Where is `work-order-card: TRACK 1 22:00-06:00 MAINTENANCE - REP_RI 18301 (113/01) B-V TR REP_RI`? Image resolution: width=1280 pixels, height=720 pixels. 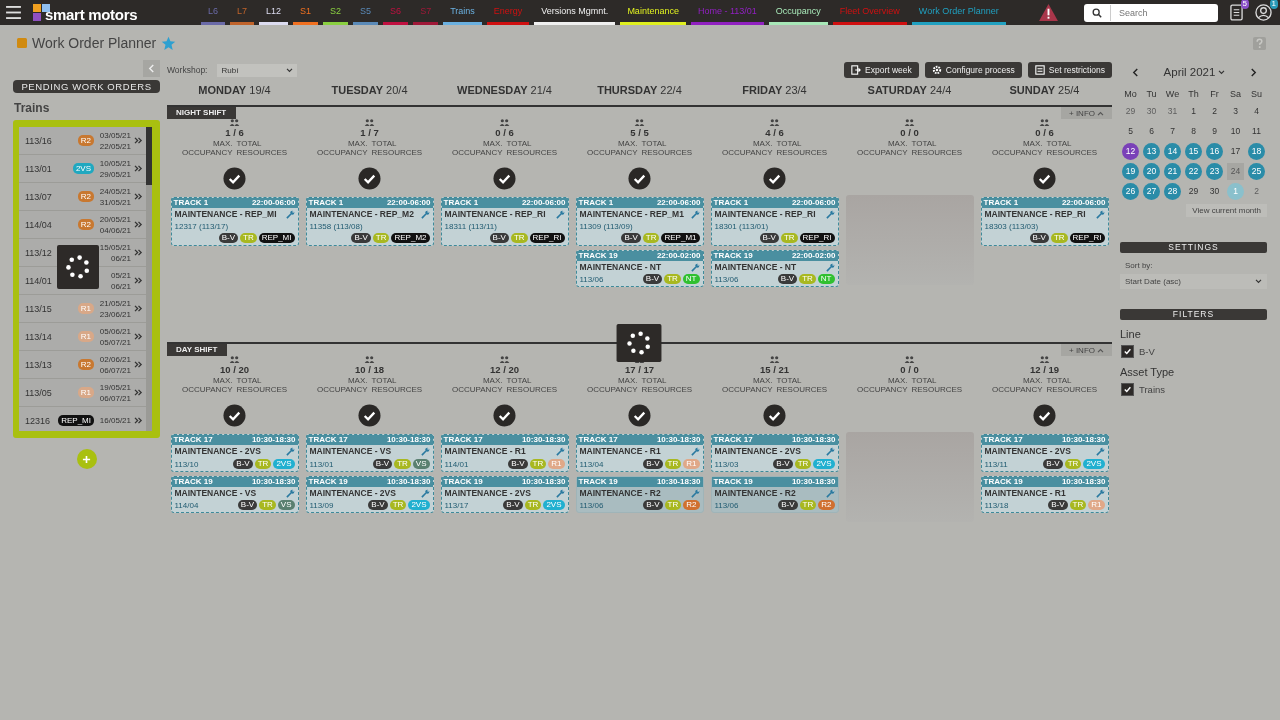 work-order-card: TRACK 1 22:00-06:00 MAINTENANCE - REP_RI 18301 (113/01) B-V TR REP_RI is located at coordinates (774, 221).